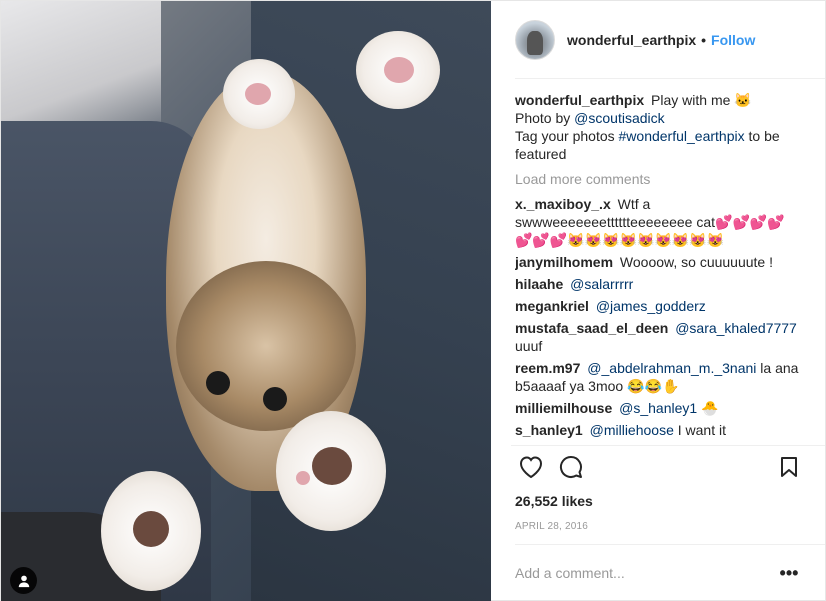 This screenshot has height=601, width=826. I want to click on comment-text: uuuf, so click(529, 346).